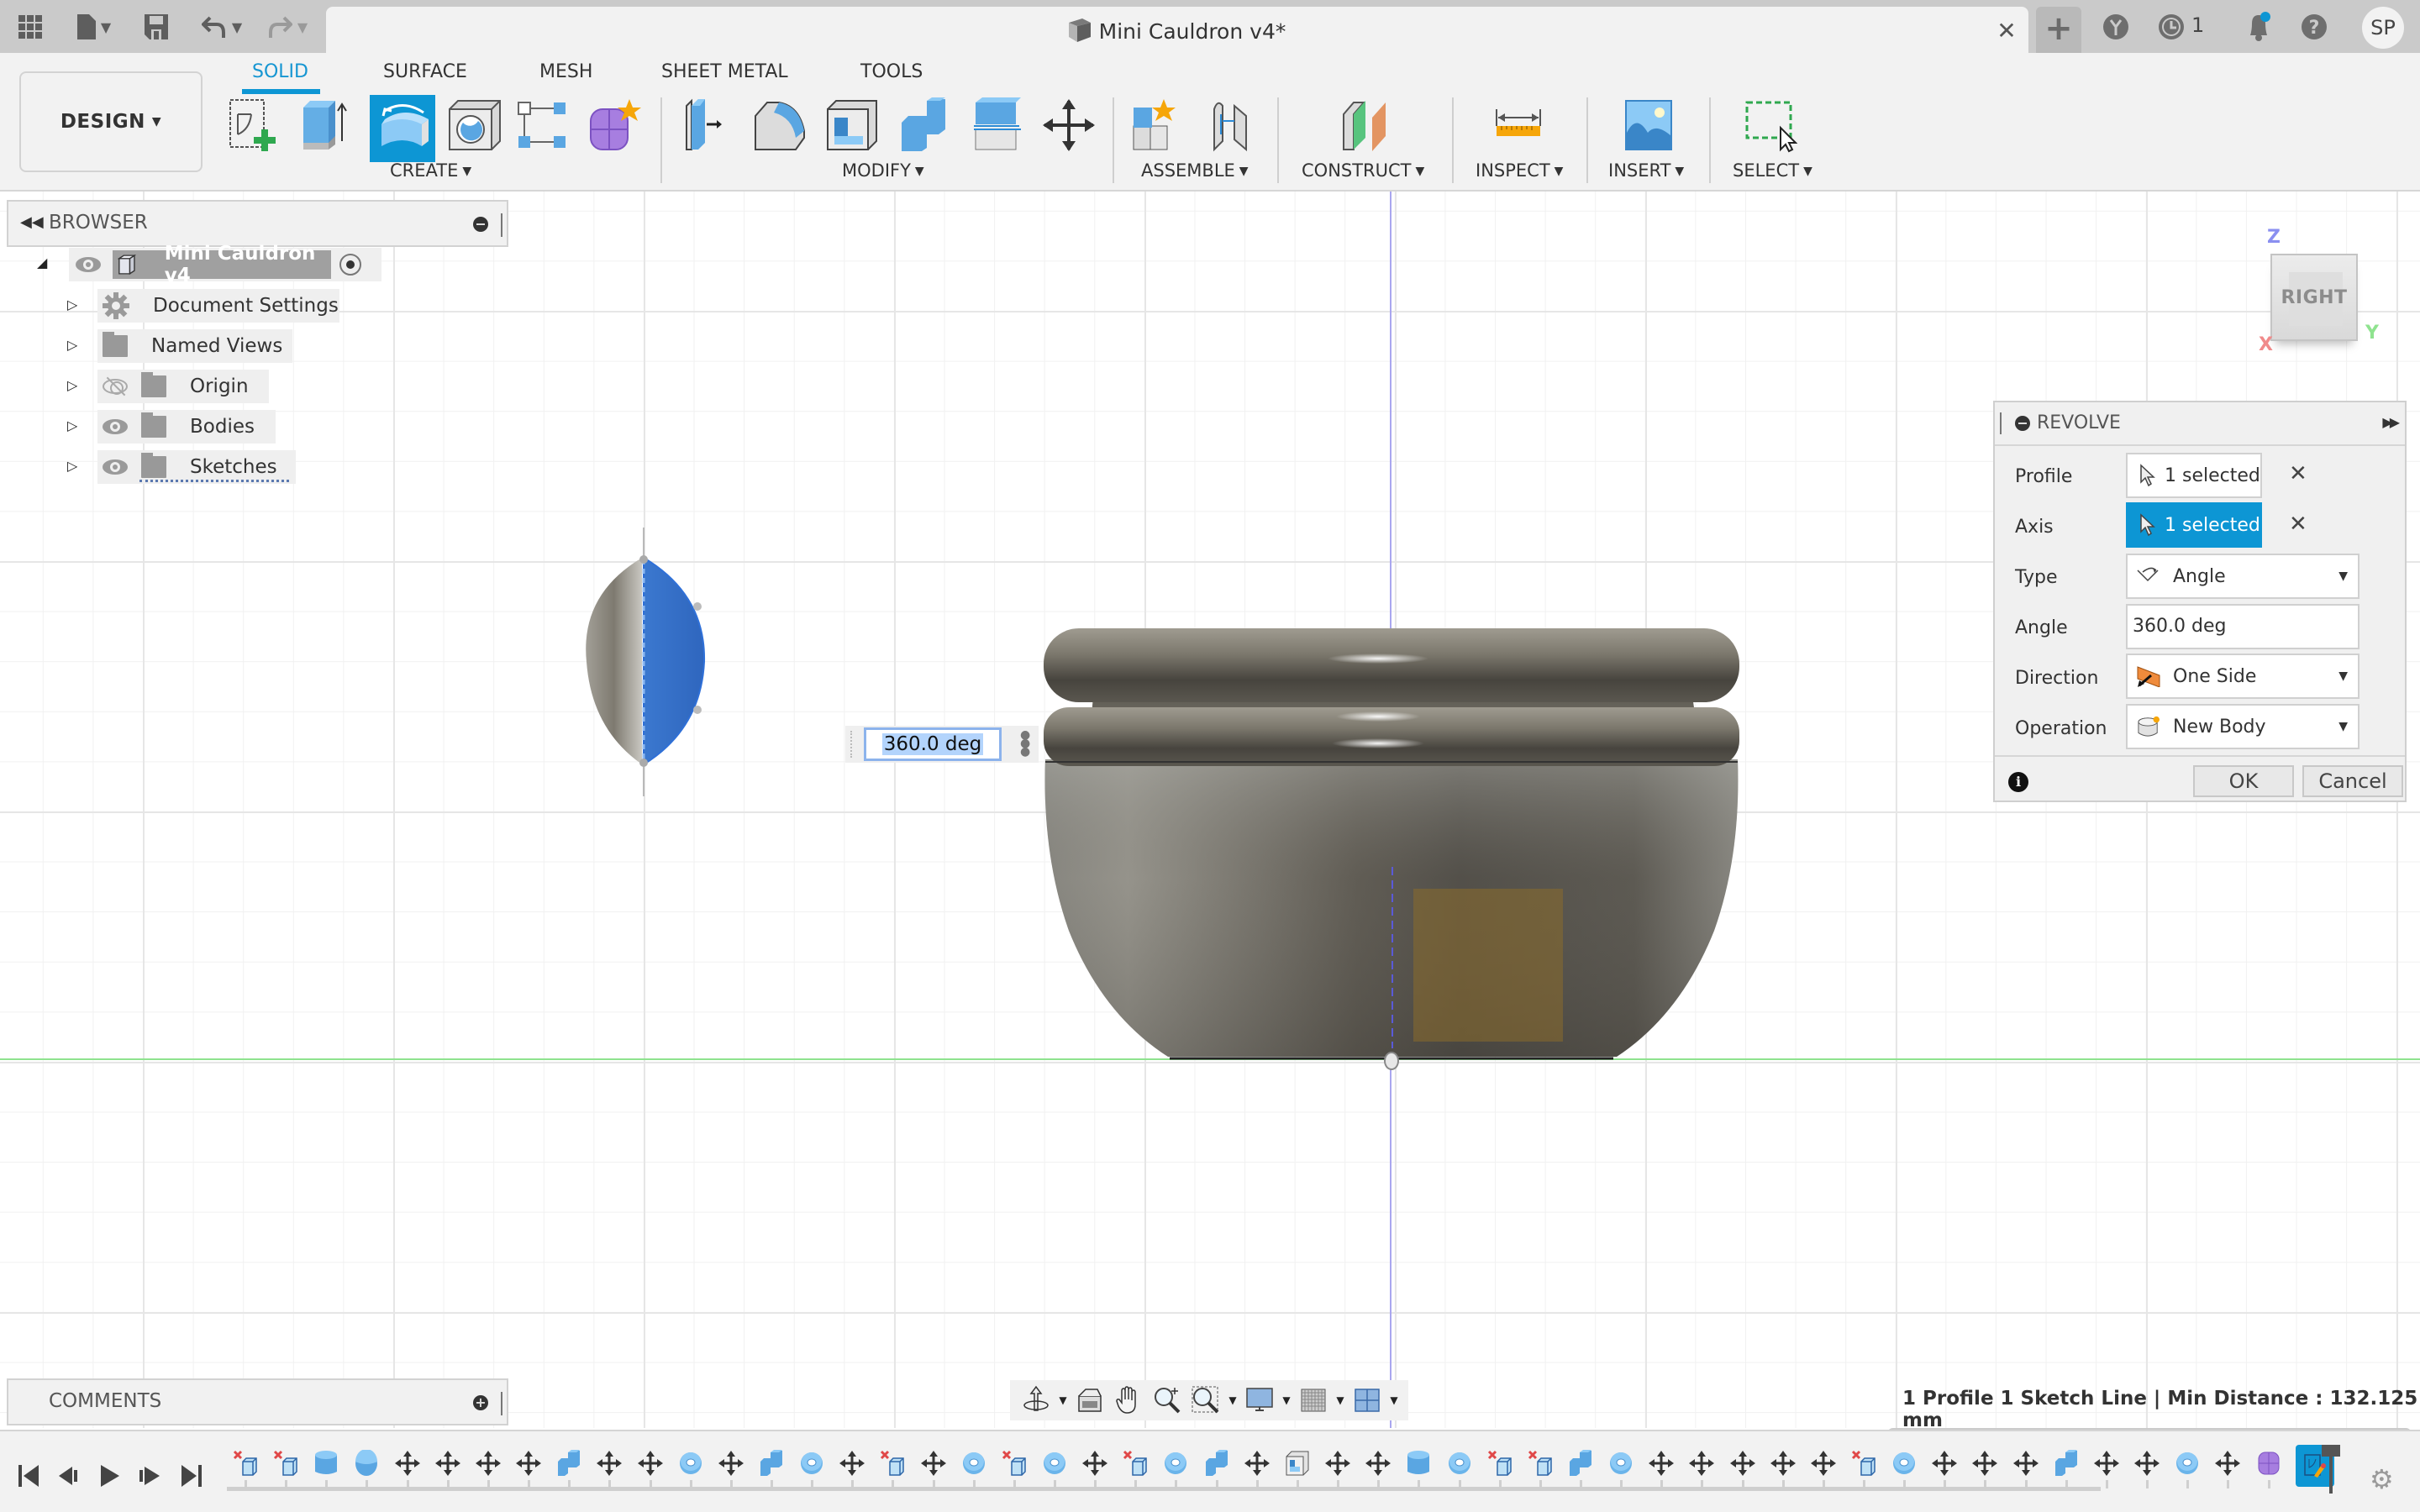  I want to click on document-tab: Mini Cauldron v4* ✕, so click(1177, 31).